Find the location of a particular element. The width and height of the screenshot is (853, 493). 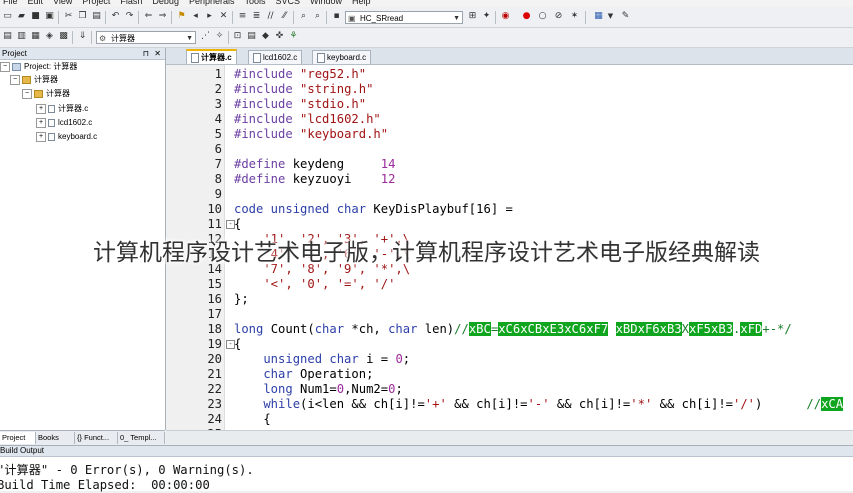

pack-installer-icon: ◆ is located at coordinates (265, 36).